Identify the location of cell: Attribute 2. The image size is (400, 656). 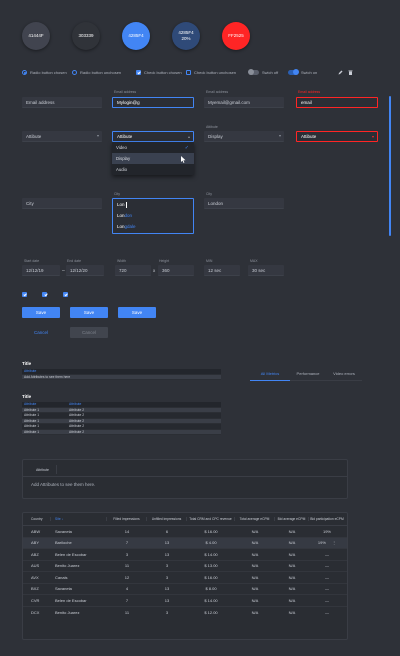
(77, 415).